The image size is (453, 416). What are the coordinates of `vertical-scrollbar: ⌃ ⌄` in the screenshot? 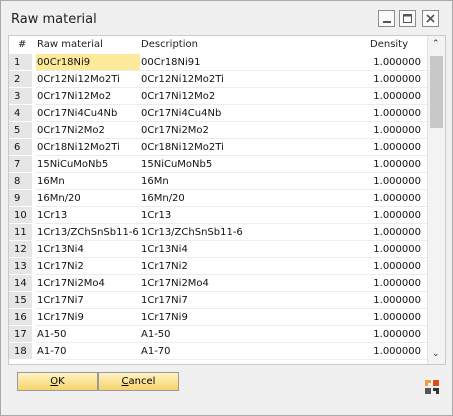 It's located at (436, 200).